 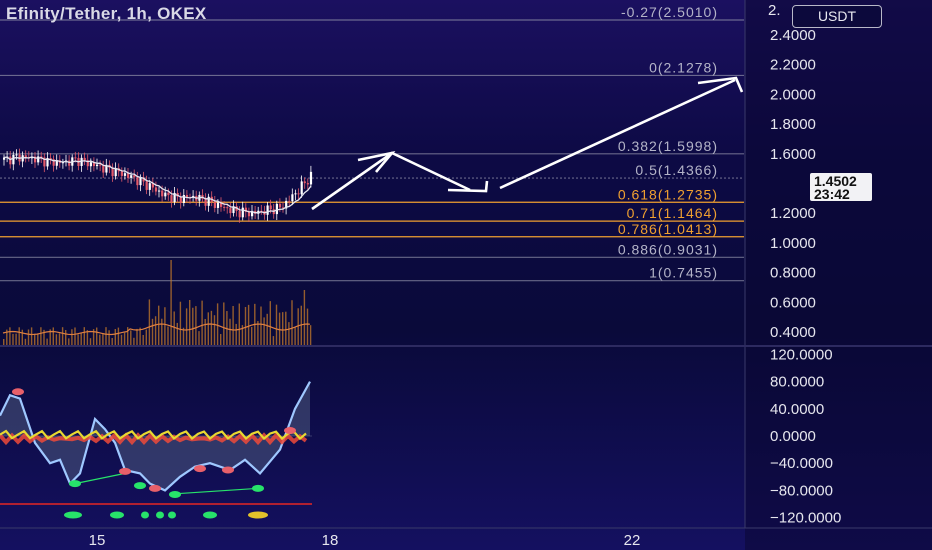 I want to click on price-axis-label: 1.2000, so click(x=793, y=213).